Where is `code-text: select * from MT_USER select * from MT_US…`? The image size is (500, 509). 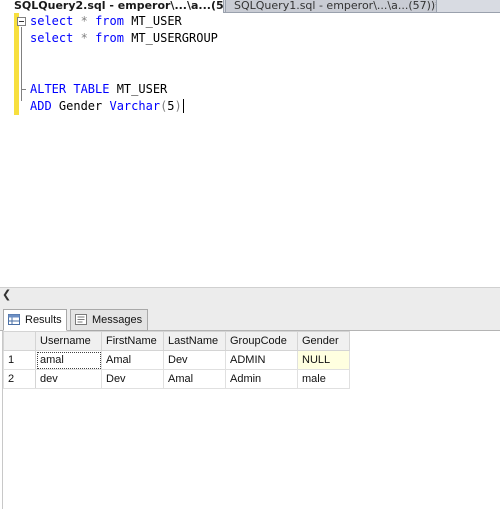
code-text: select * from MT_USER select * from MT_US… is located at coordinates (124, 64).